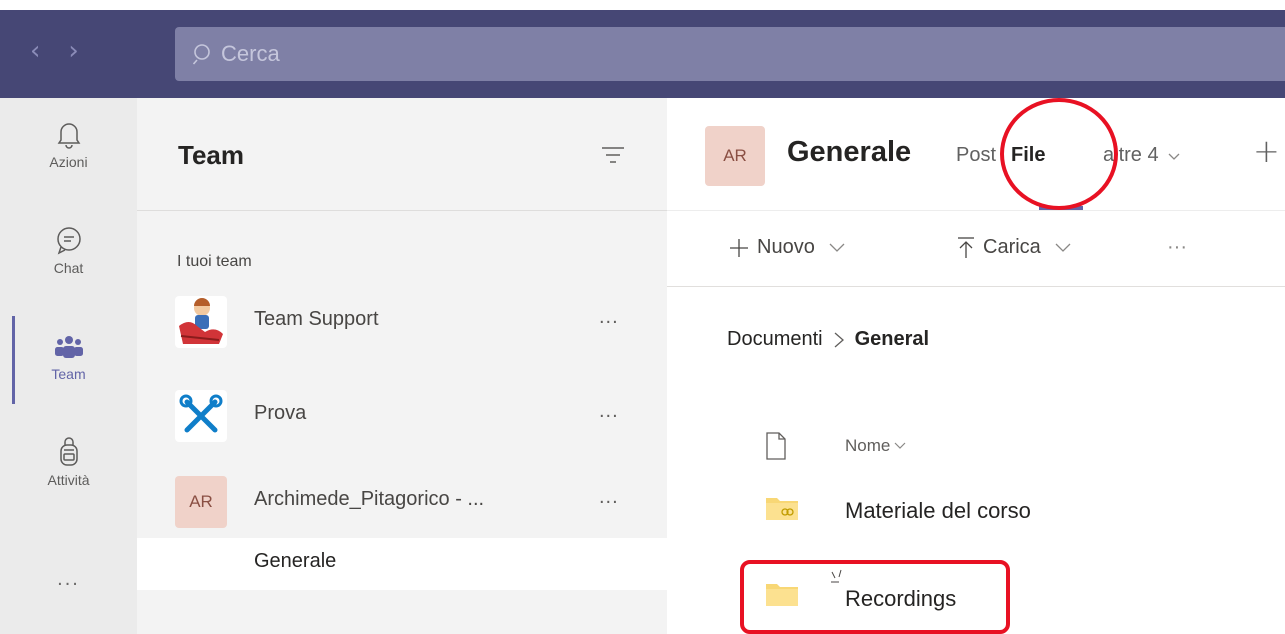 This screenshot has width=1285, height=634. Describe the element at coordinates (1177, 247) in the screenshot. I see `toolbar-more-button: ···` at that location.